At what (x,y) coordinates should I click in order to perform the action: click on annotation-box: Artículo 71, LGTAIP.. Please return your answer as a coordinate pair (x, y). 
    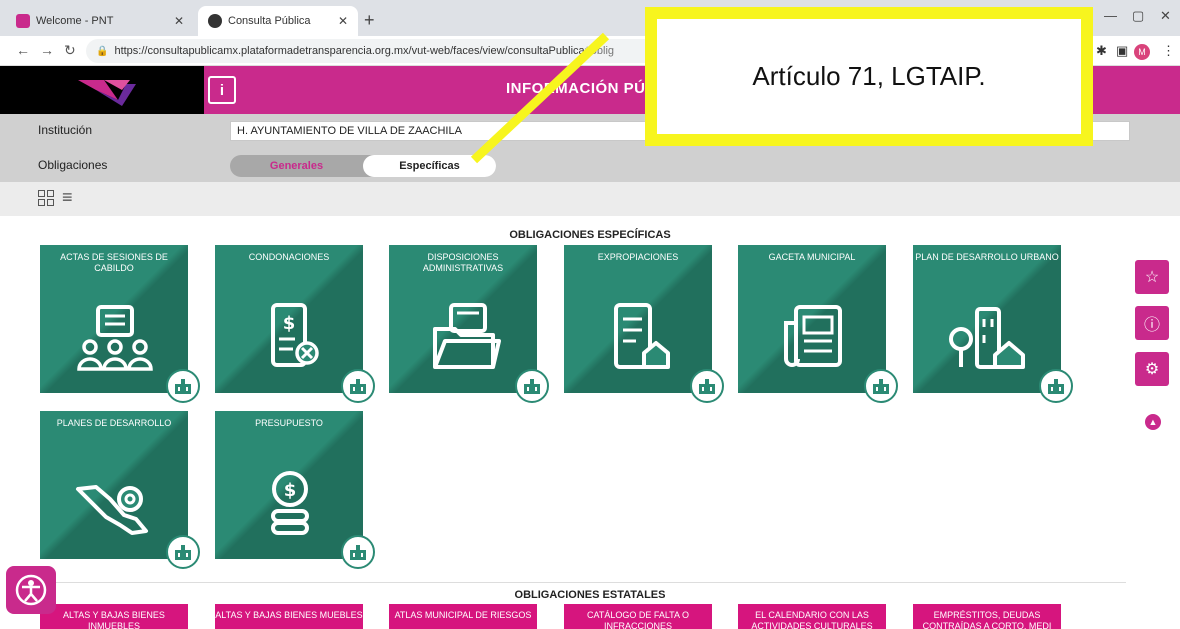
    Looking at the image, I should click on (869, 76).